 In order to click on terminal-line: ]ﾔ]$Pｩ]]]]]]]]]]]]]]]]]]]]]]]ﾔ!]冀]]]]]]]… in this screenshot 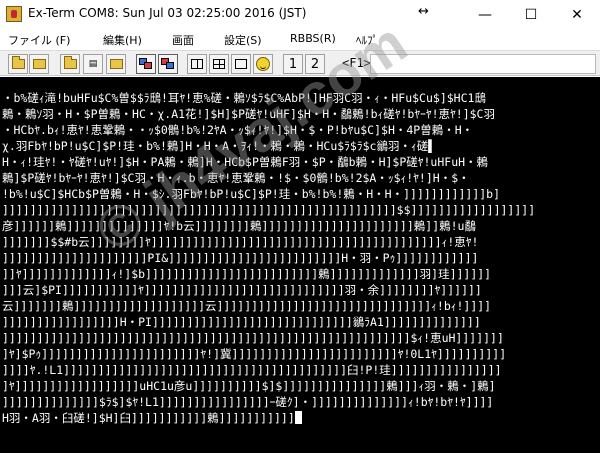, I will do `click(254, 354)`.